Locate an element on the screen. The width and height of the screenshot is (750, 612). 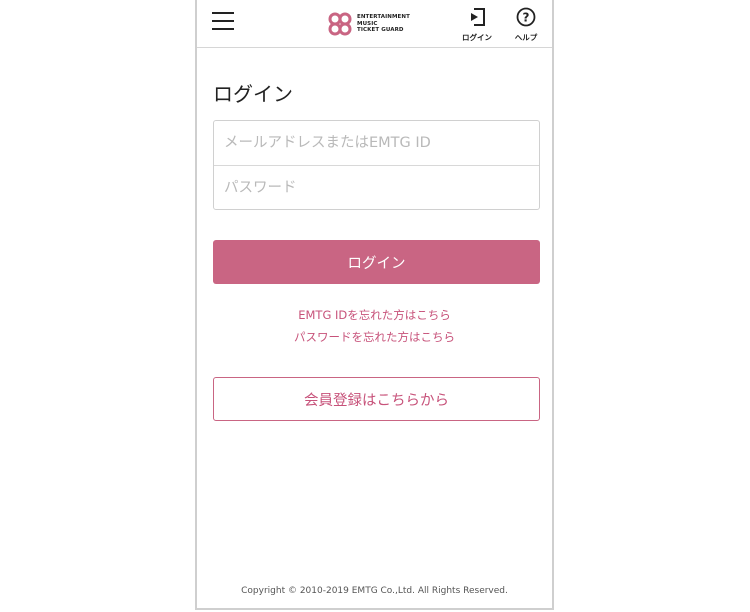
header-help-button: ? ヘルプ is located at coordinates (526, 25).